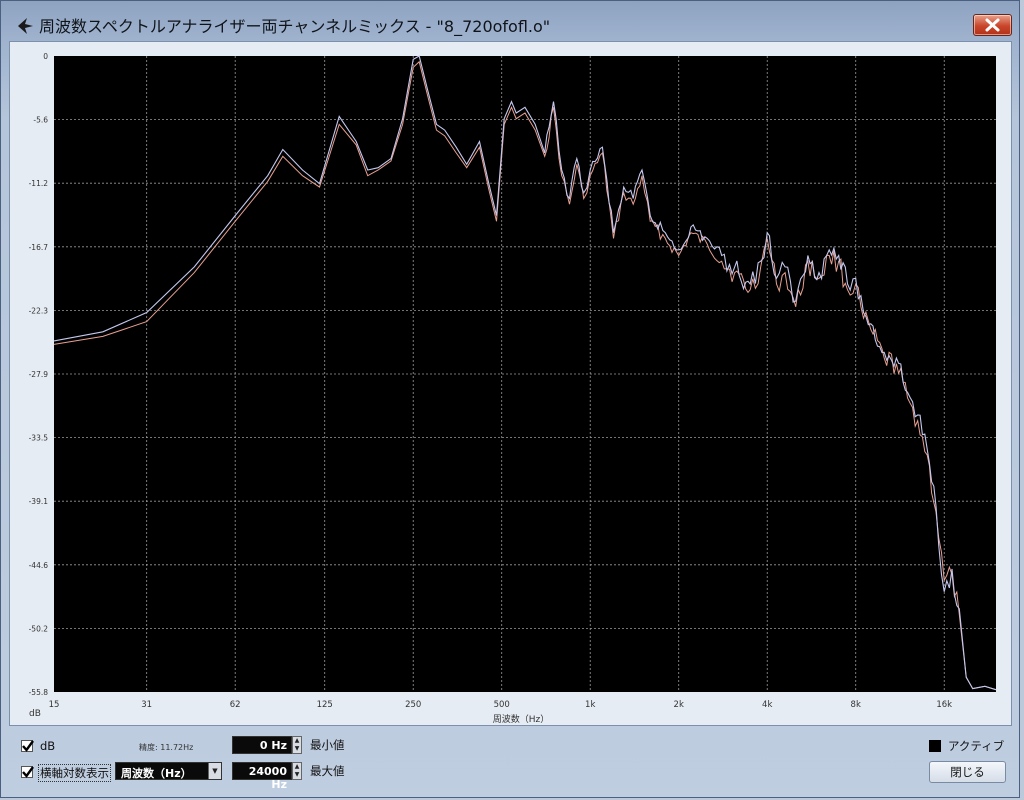 The height and width of the screenshot is (800, 1024). Describe the element at coordinates (767, 705) in the screenshot. I see `x-tick-label: 4k` at that location.